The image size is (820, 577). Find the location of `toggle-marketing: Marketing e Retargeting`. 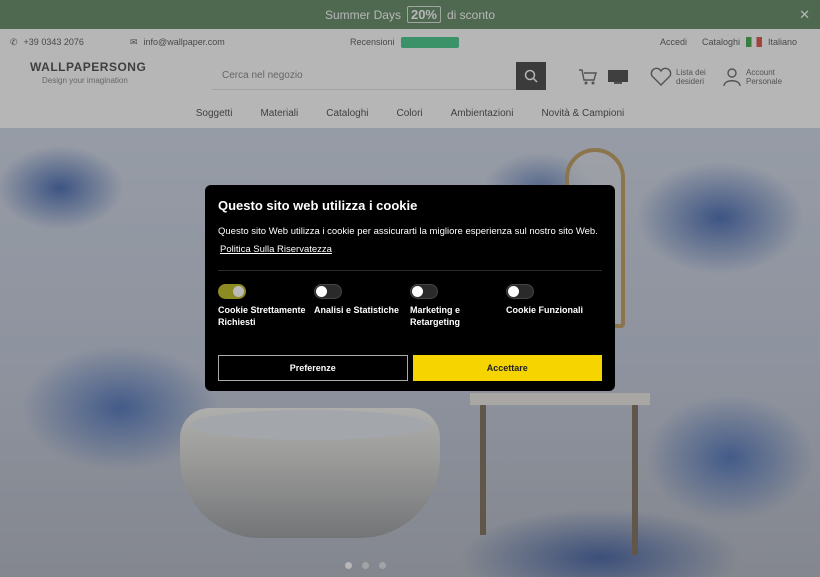

toggle-marketing: Marketing e Retargeting is located at coordinates (458, 306).